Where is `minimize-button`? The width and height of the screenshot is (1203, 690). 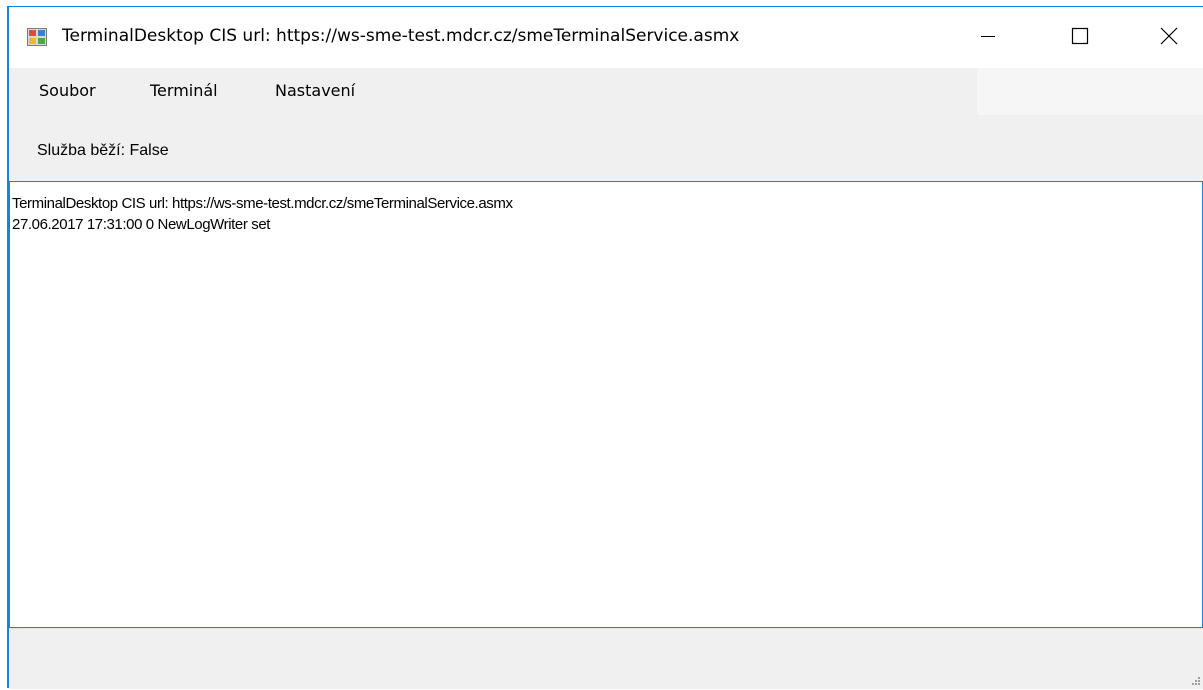
minimize-button is located at coordinates (988, 37).